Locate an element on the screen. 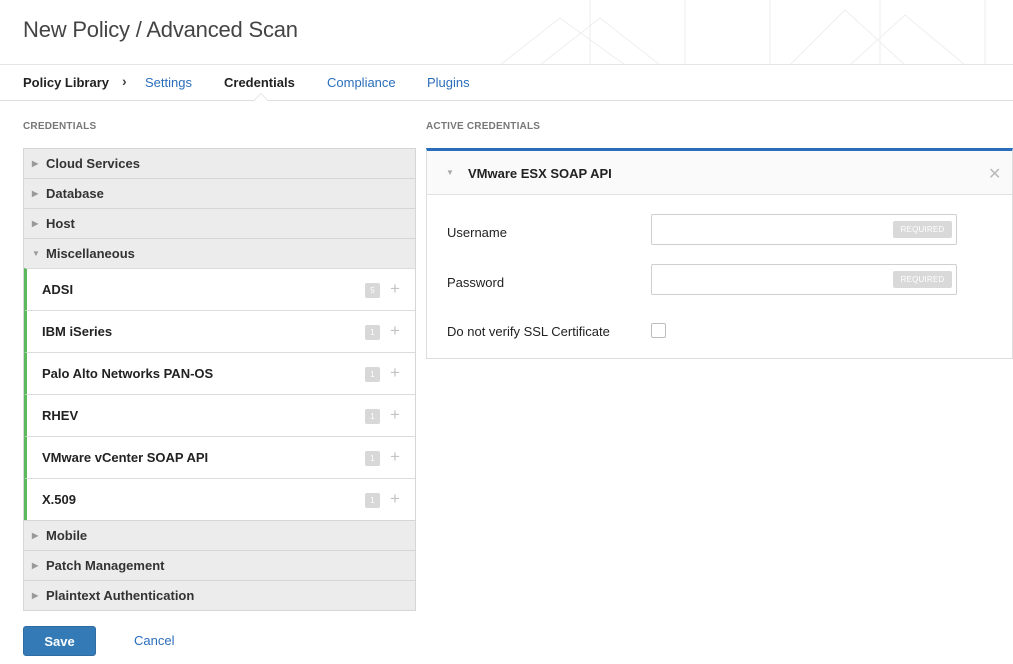 Image resolution: width=1013 pixels, height=664 pixels. tab-credentials: Credentials is located at coordinates (259, 82).